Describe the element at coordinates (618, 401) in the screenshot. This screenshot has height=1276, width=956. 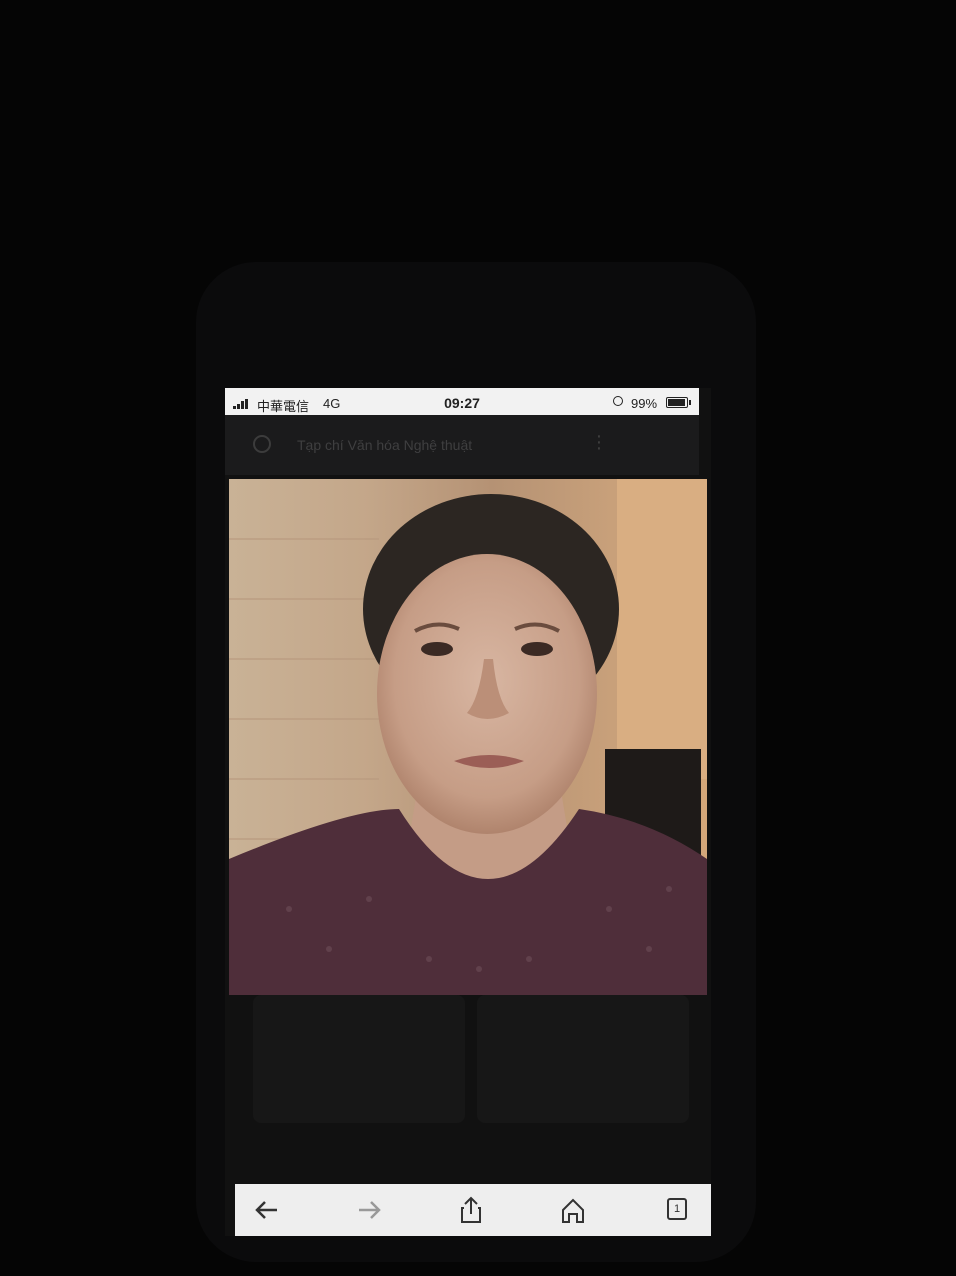
I see `rotation-lock-icon` at that location.